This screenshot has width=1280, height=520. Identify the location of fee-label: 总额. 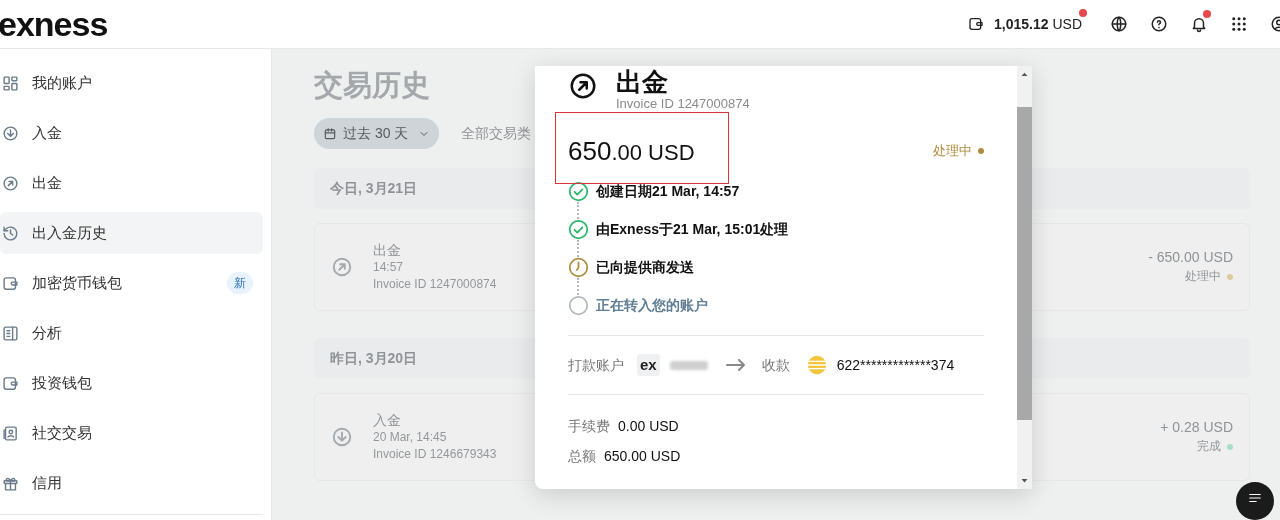
(582, 456).